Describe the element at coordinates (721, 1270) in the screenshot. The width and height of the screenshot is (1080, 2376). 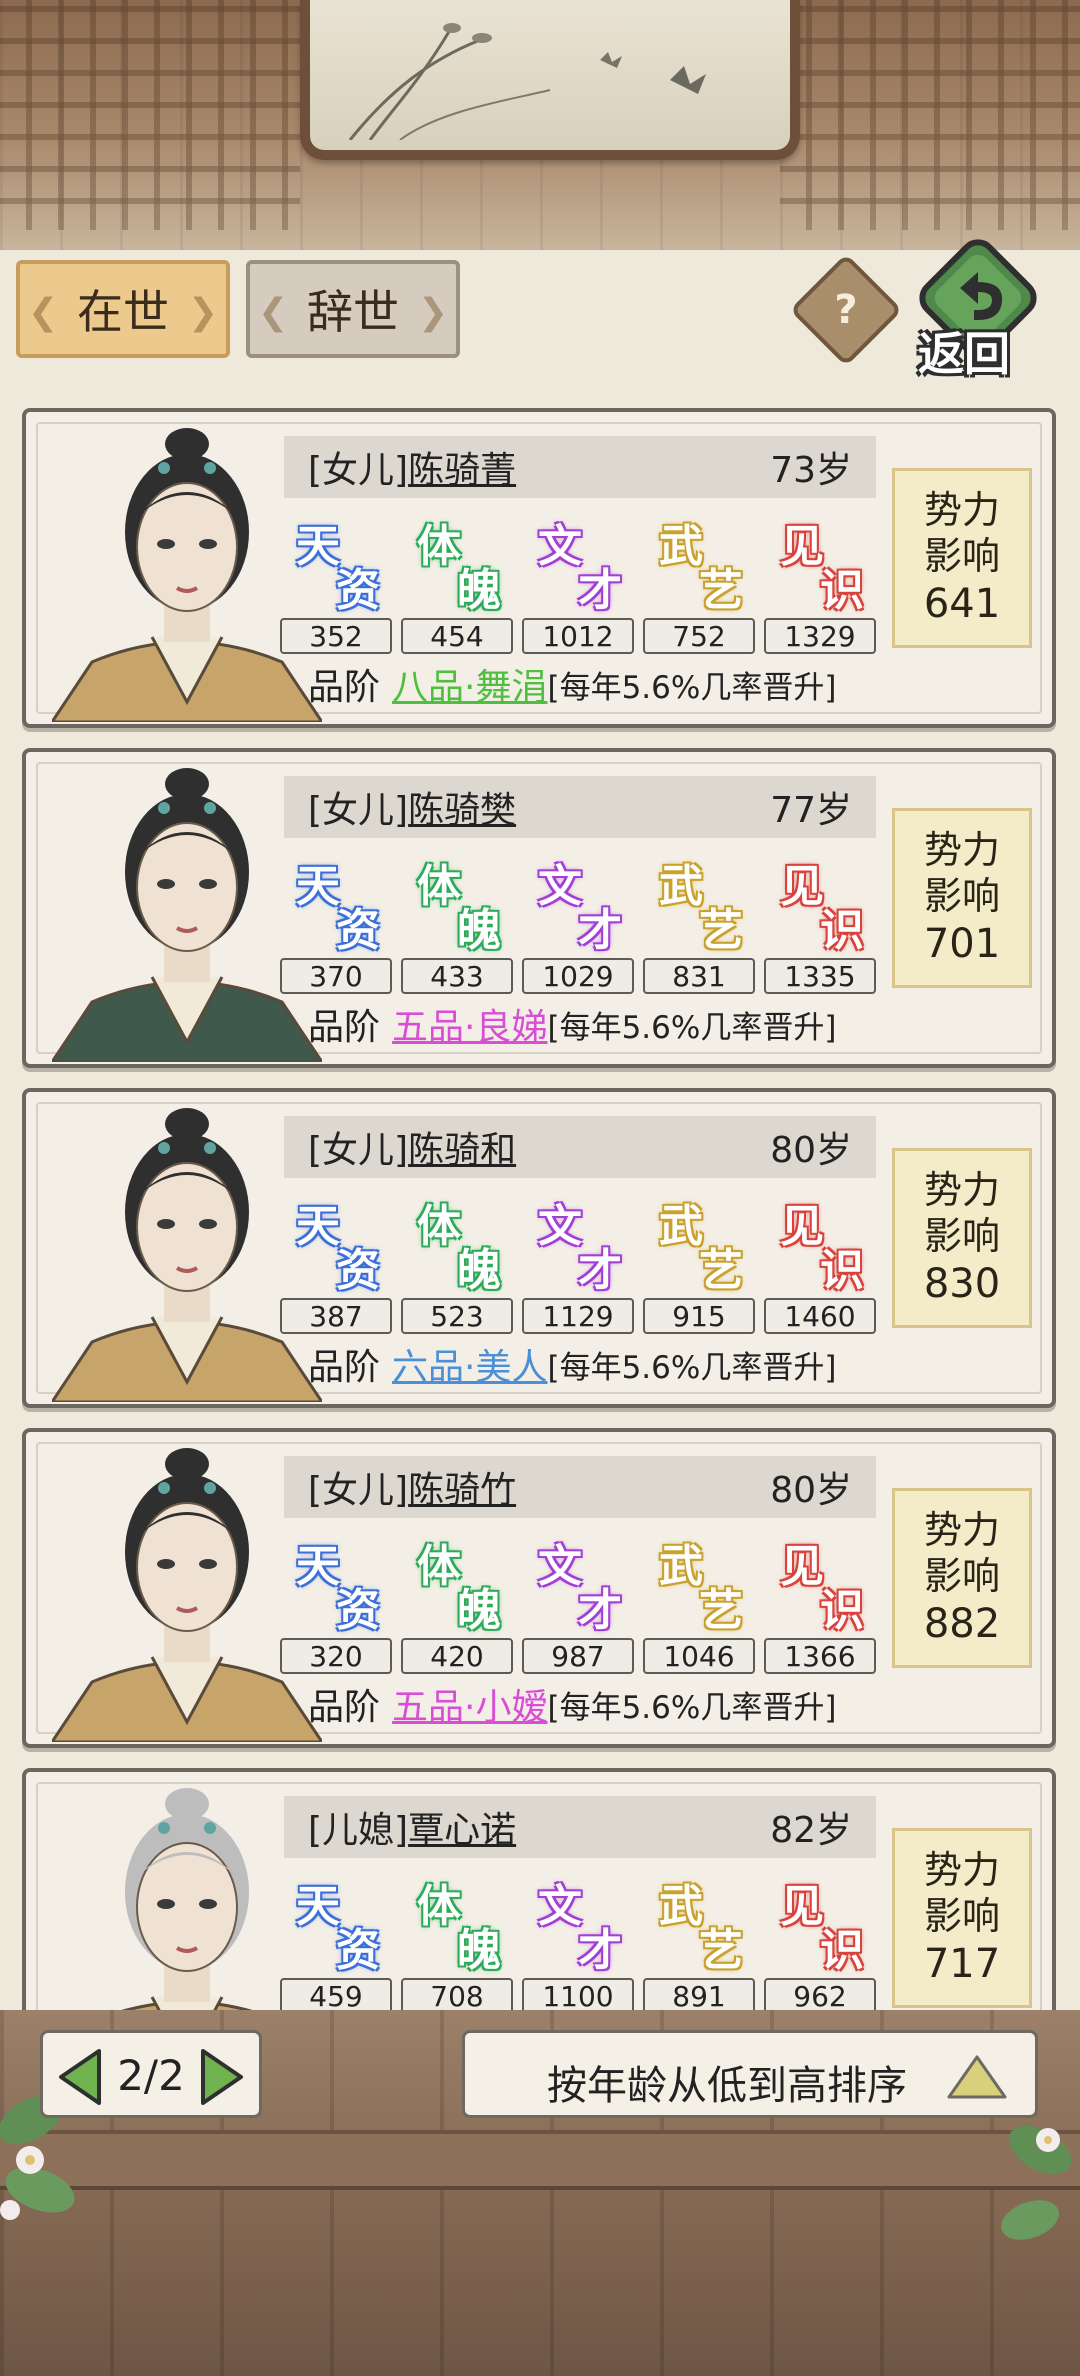
I see `attribute-char-2: 艺` at that location.